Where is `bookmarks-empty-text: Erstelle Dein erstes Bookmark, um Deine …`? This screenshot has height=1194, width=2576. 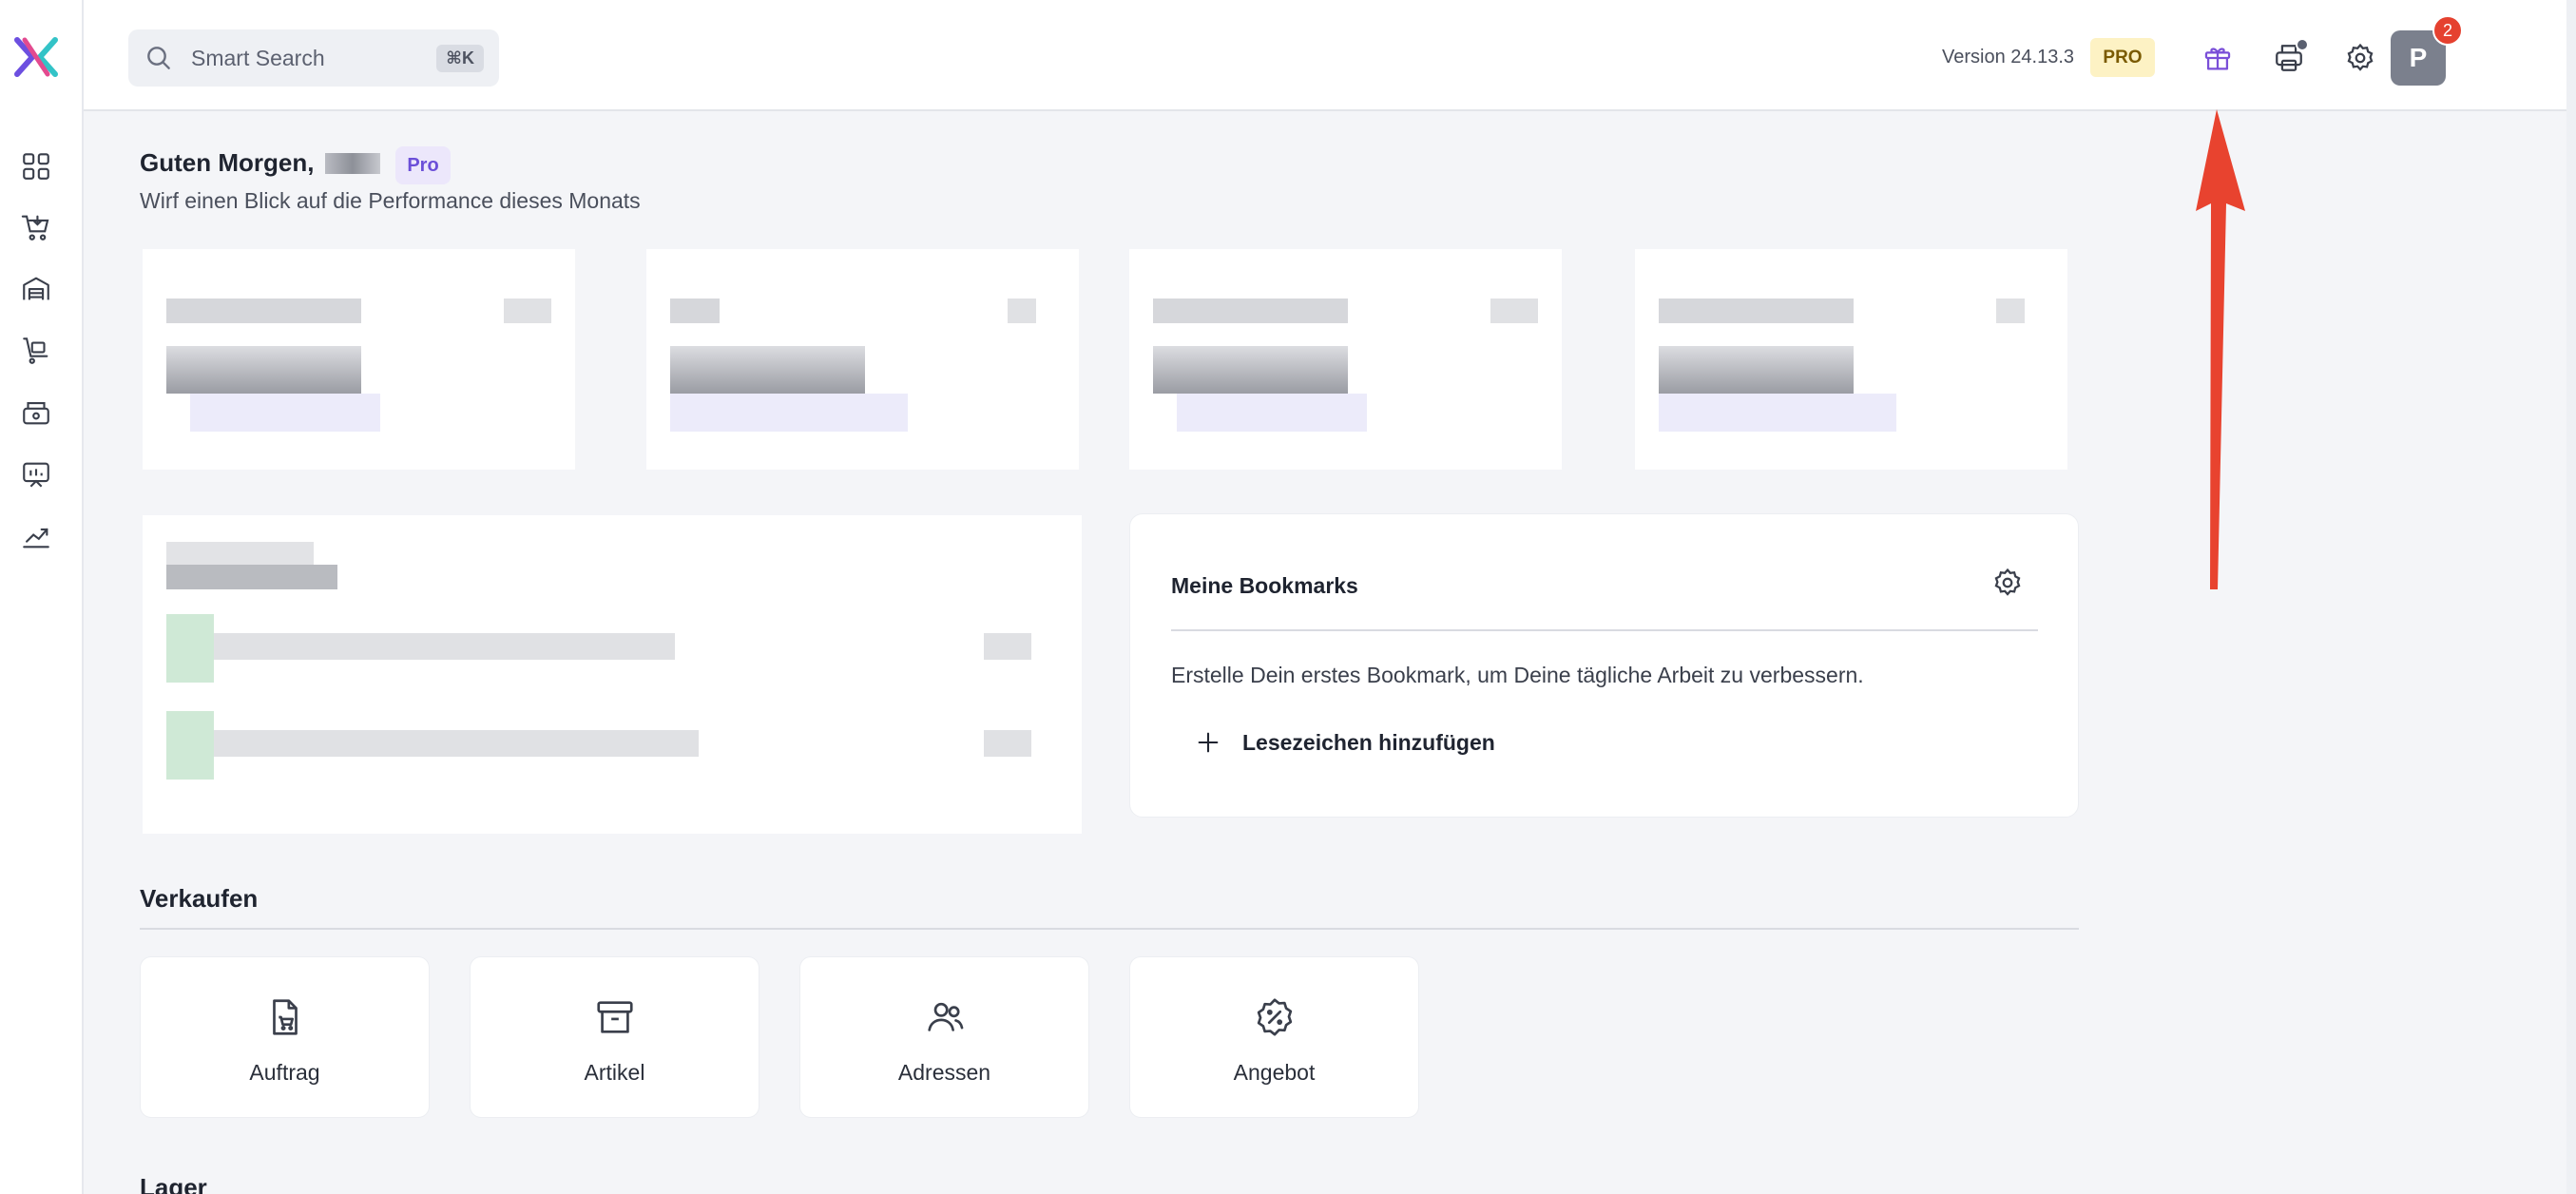 bookmarks-empty-text: Erstelle Dein erstes Bookmark, um Deine … is located at coordinates (1518, 675).